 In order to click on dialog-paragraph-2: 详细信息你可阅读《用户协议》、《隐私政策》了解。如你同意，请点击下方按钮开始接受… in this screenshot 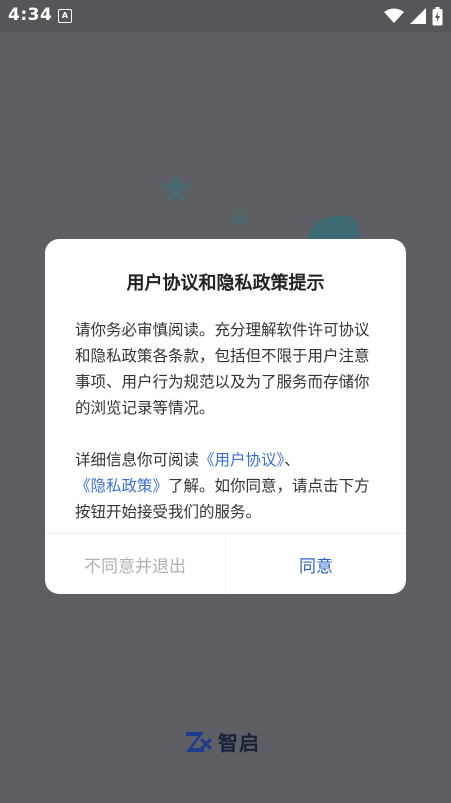, I will do `click(227, 486)`.